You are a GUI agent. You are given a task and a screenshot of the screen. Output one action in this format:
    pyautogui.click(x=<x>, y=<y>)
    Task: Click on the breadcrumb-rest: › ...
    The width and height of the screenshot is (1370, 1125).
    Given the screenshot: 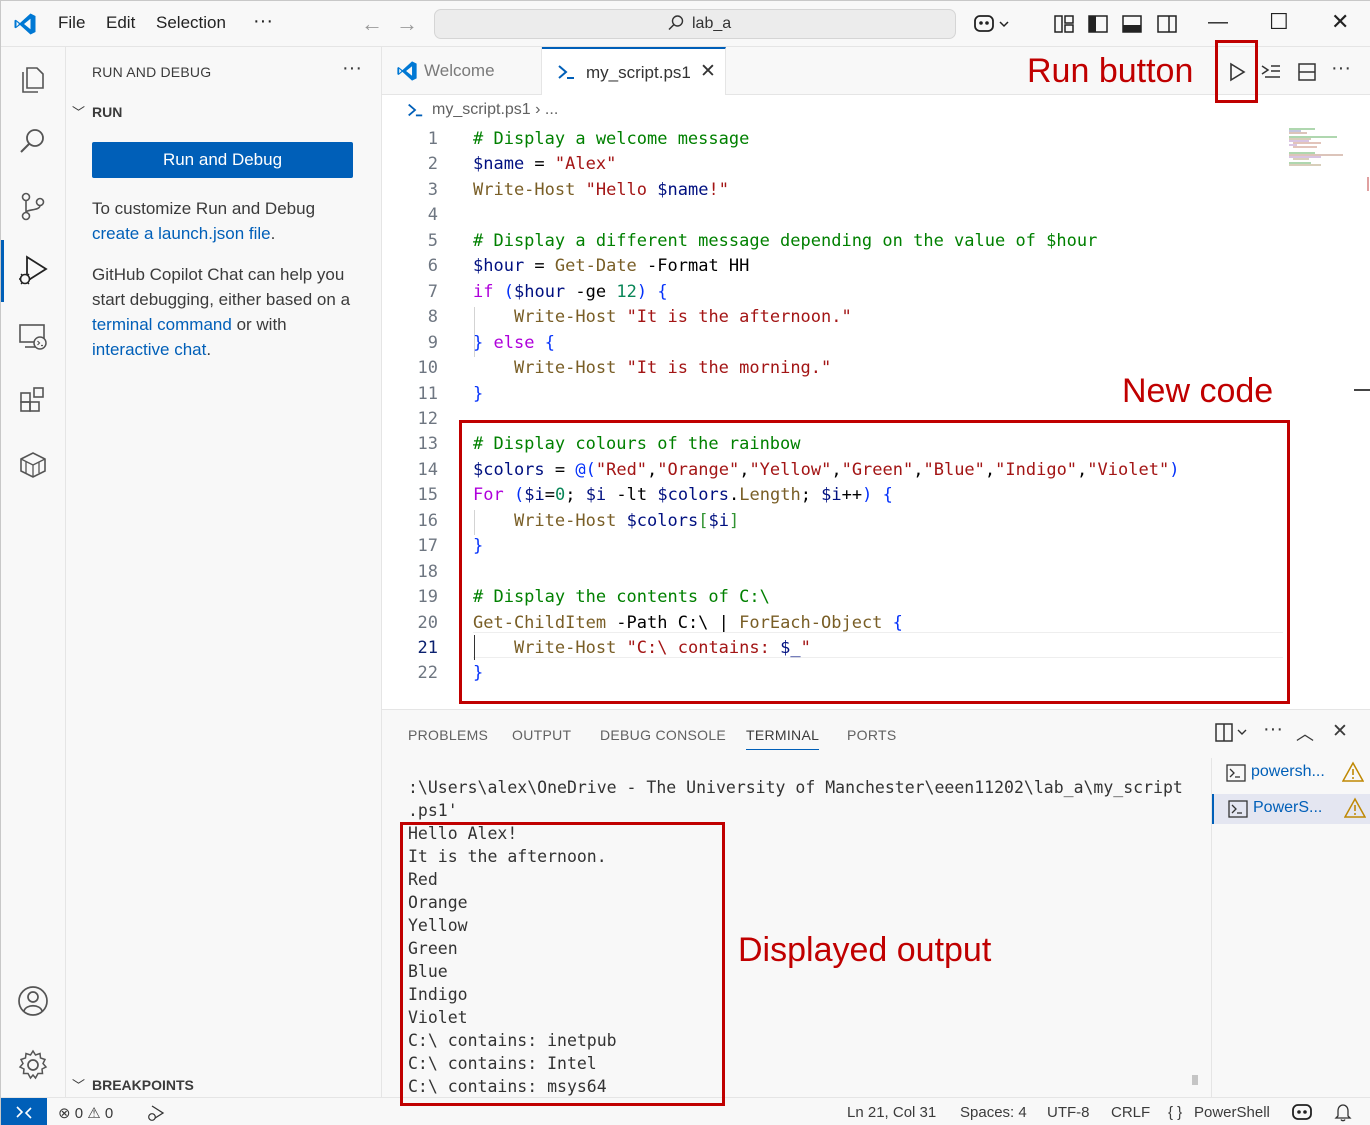 What is the action you would take?
    pyautogui.click(x=546, y=109)
    